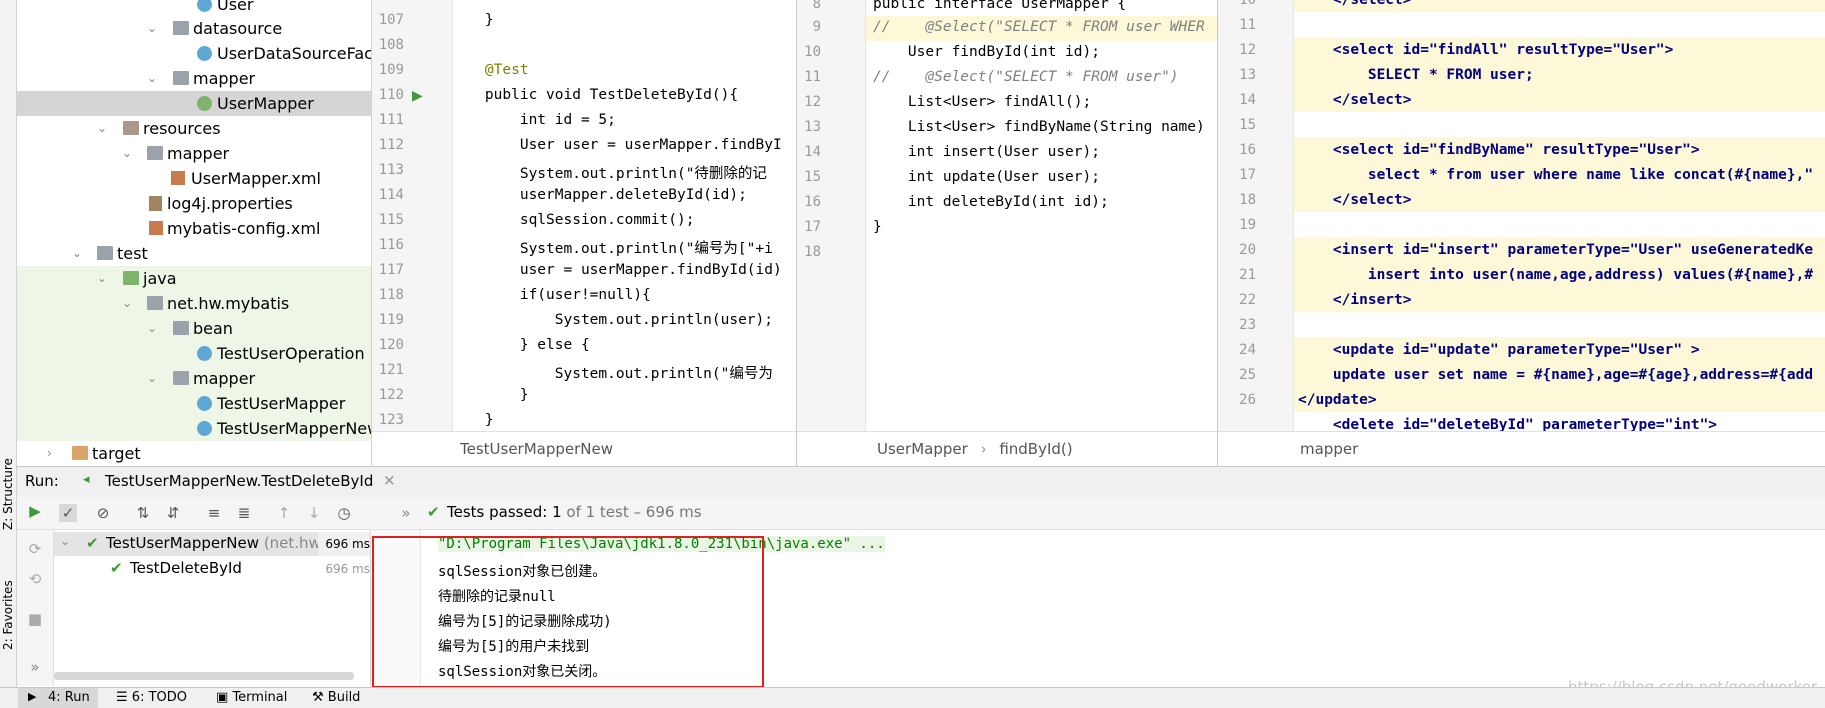 The width and height of the screenshot is (1825, 708). Describe the element at coordinates (58, 698) in the screenshot. I see `tab-run: ▶ 4: Run` at that location.